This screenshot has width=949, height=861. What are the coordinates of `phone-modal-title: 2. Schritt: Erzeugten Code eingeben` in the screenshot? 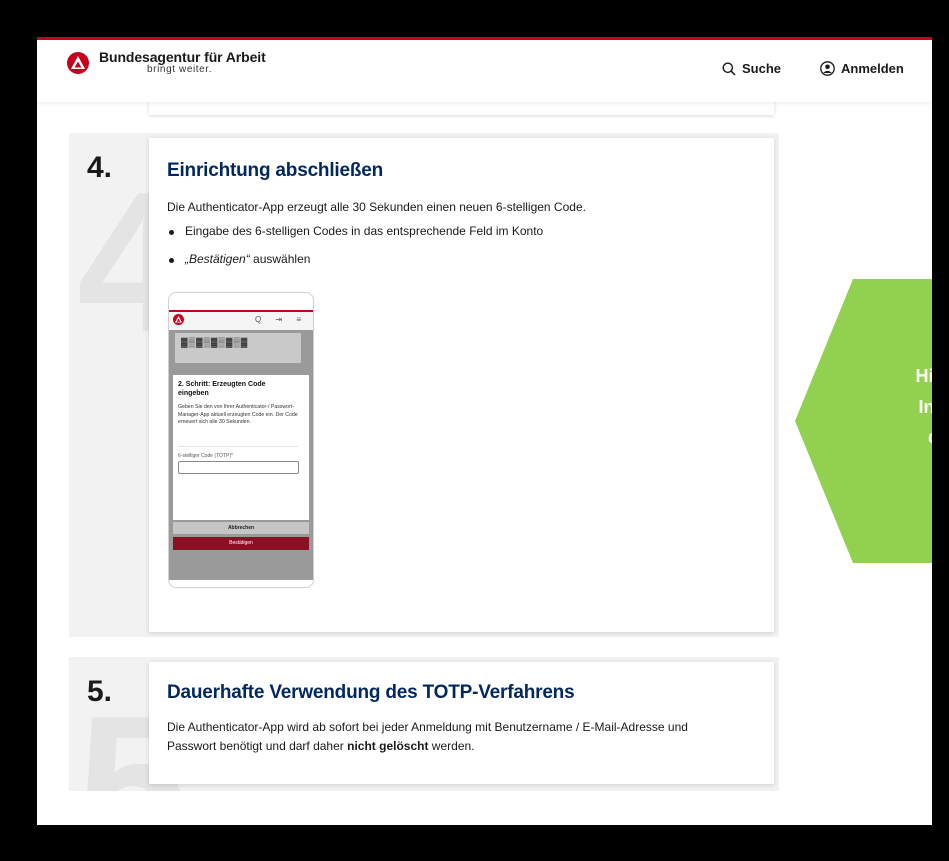 It's located at (222, 389).